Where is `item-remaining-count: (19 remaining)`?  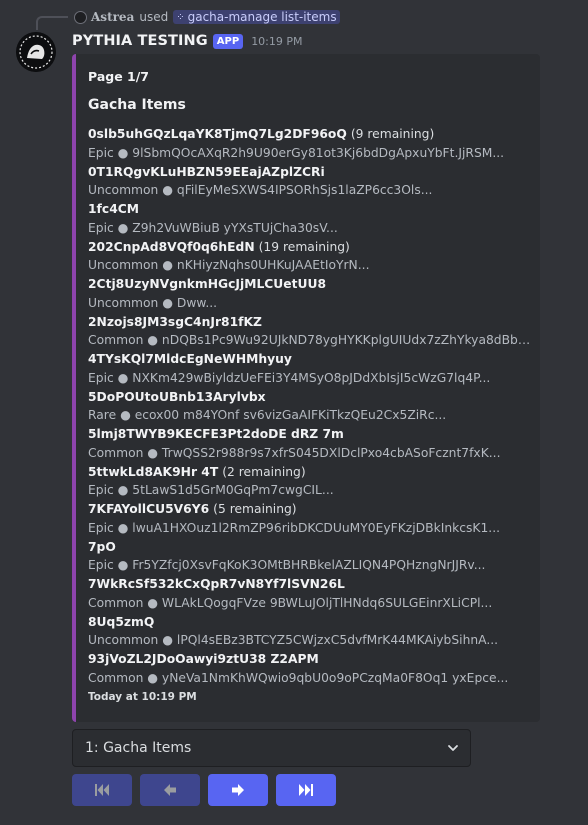 item-remaining-count: (19 remaining) is located at coordinates (304, 246).